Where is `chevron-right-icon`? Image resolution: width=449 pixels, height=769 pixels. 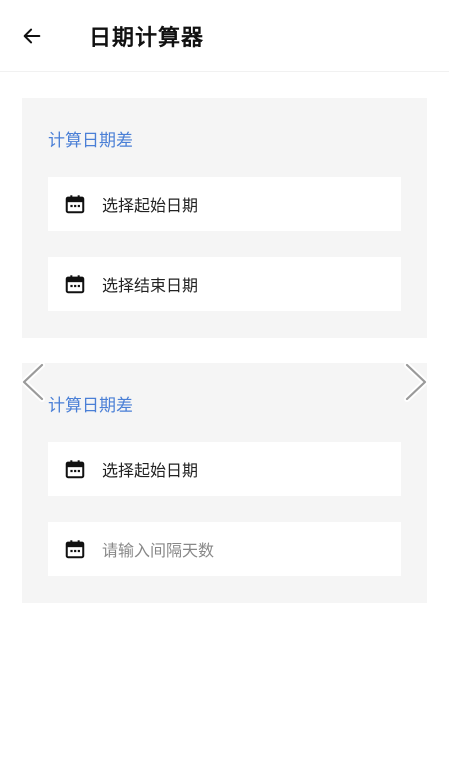
chevron-right-icon is located at coordinates (416, 382).